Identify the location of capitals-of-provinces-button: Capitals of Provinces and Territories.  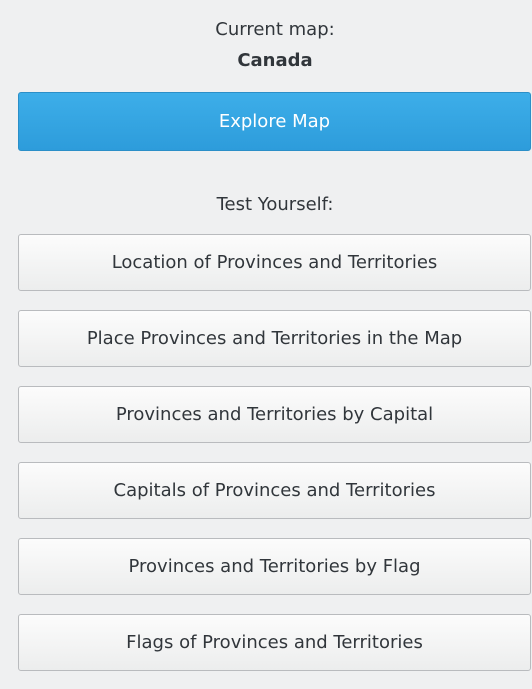
(274, 490).